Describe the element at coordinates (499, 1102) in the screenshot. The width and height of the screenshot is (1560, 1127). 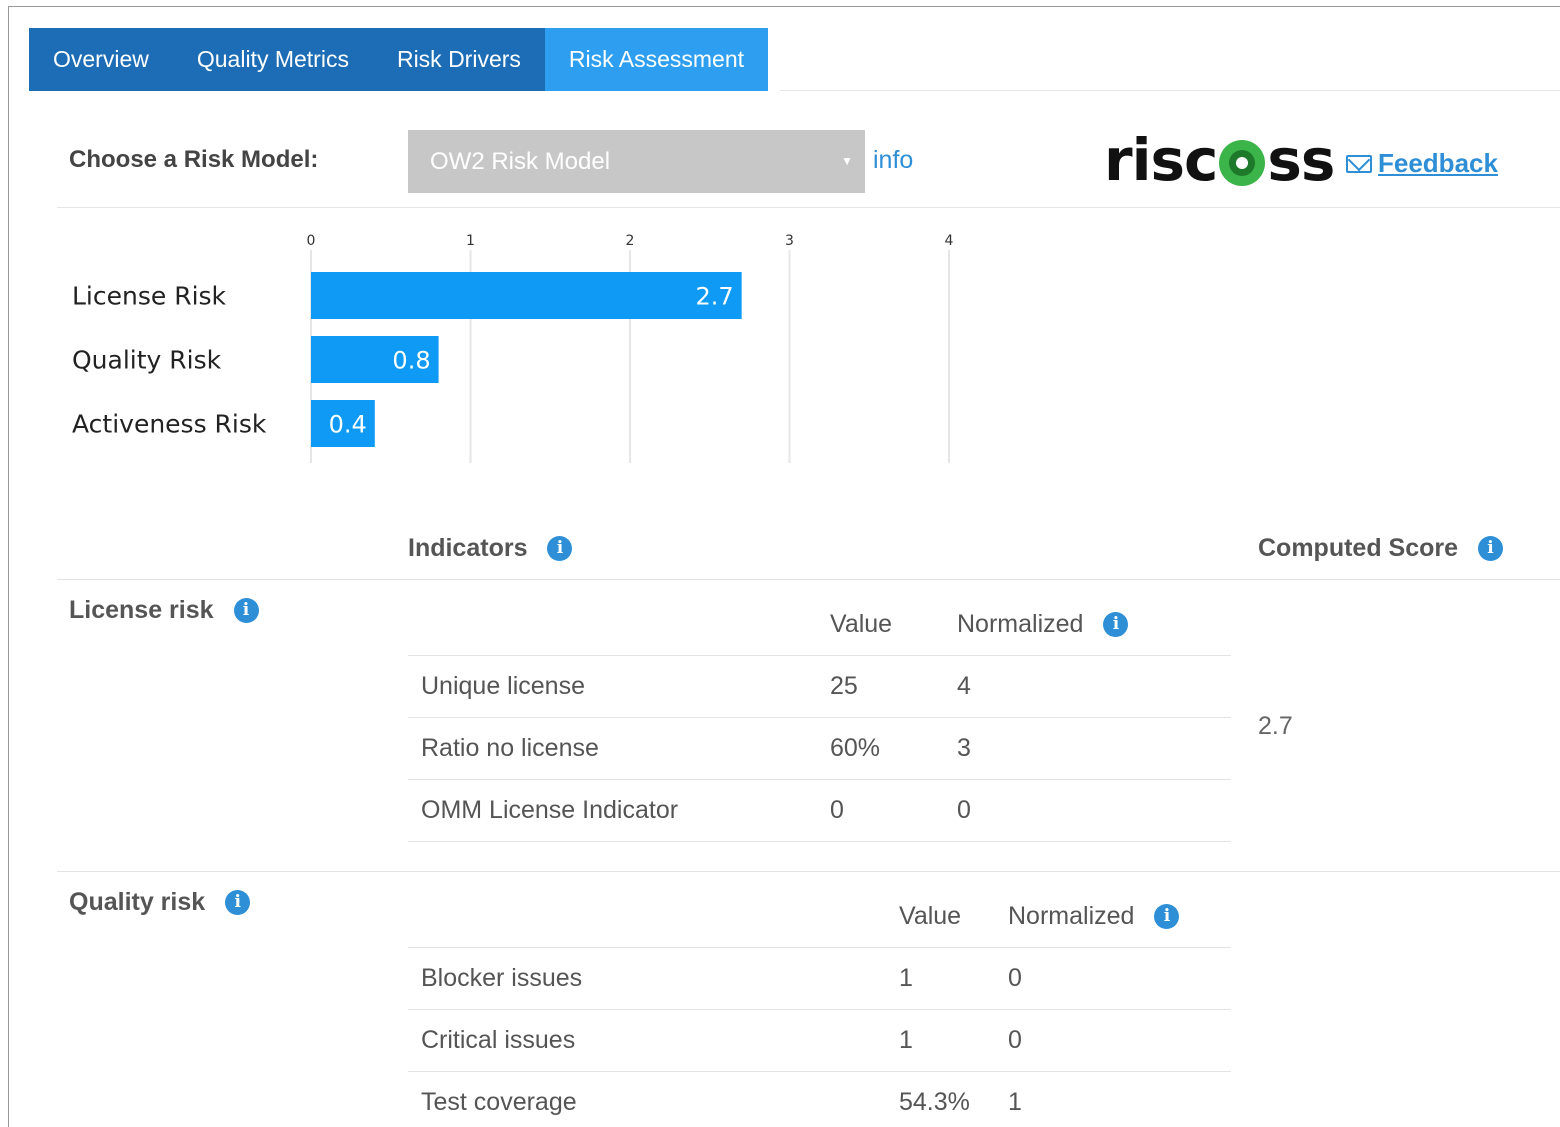
I see `indicator-name: Test coverage` at that location.